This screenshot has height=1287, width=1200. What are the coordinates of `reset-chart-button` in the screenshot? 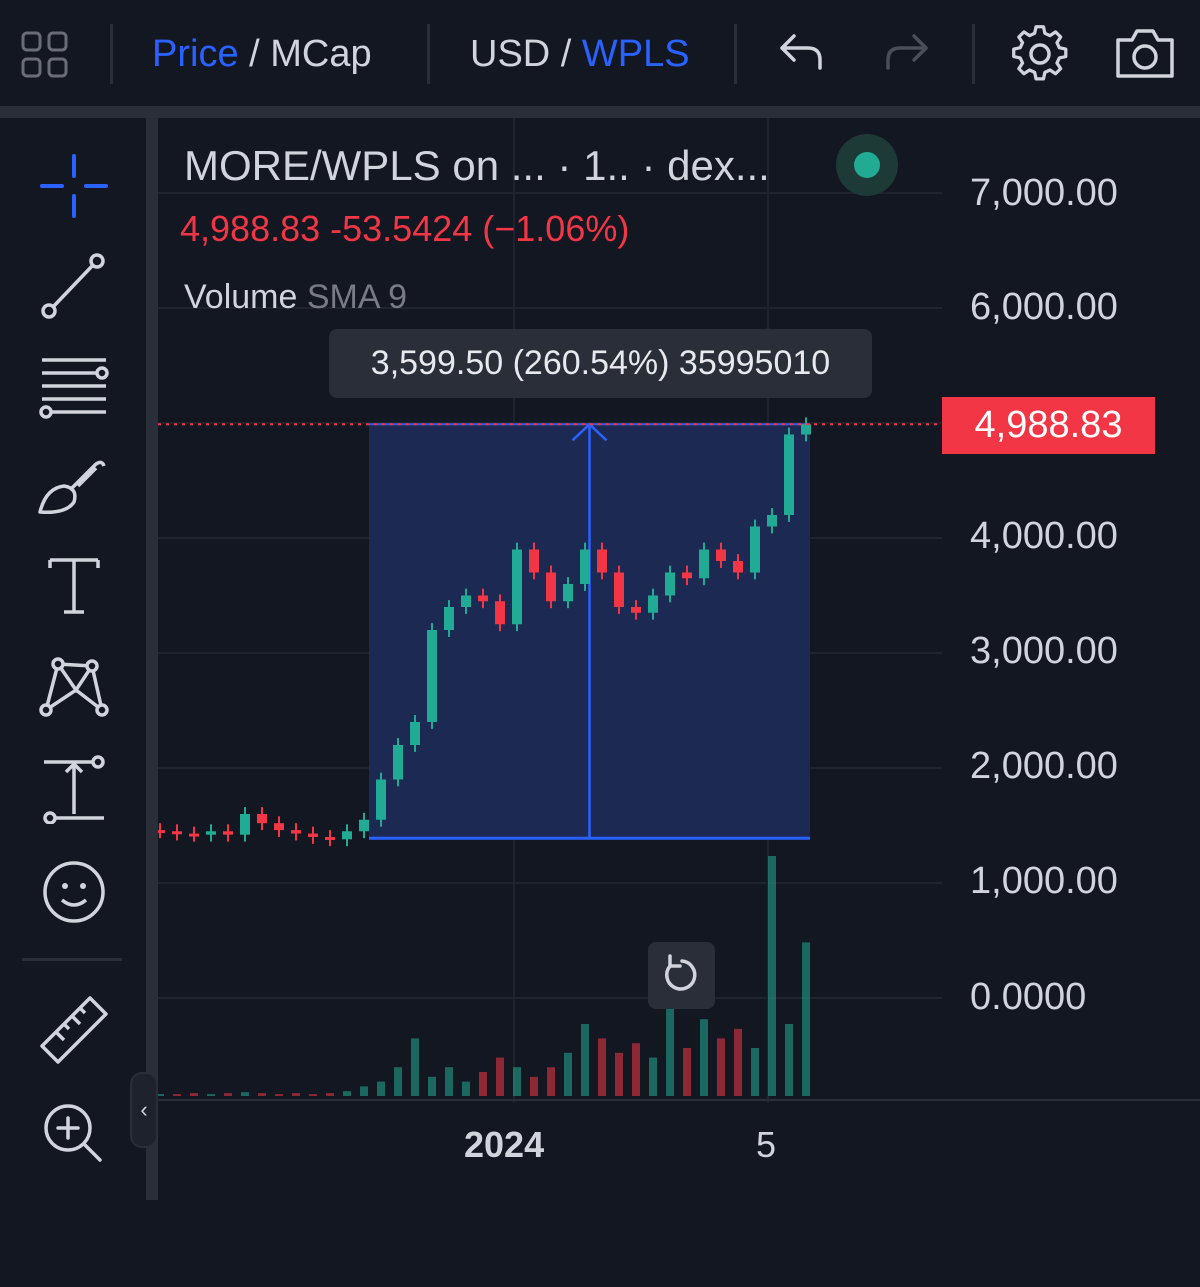 It's located at (681, 975).